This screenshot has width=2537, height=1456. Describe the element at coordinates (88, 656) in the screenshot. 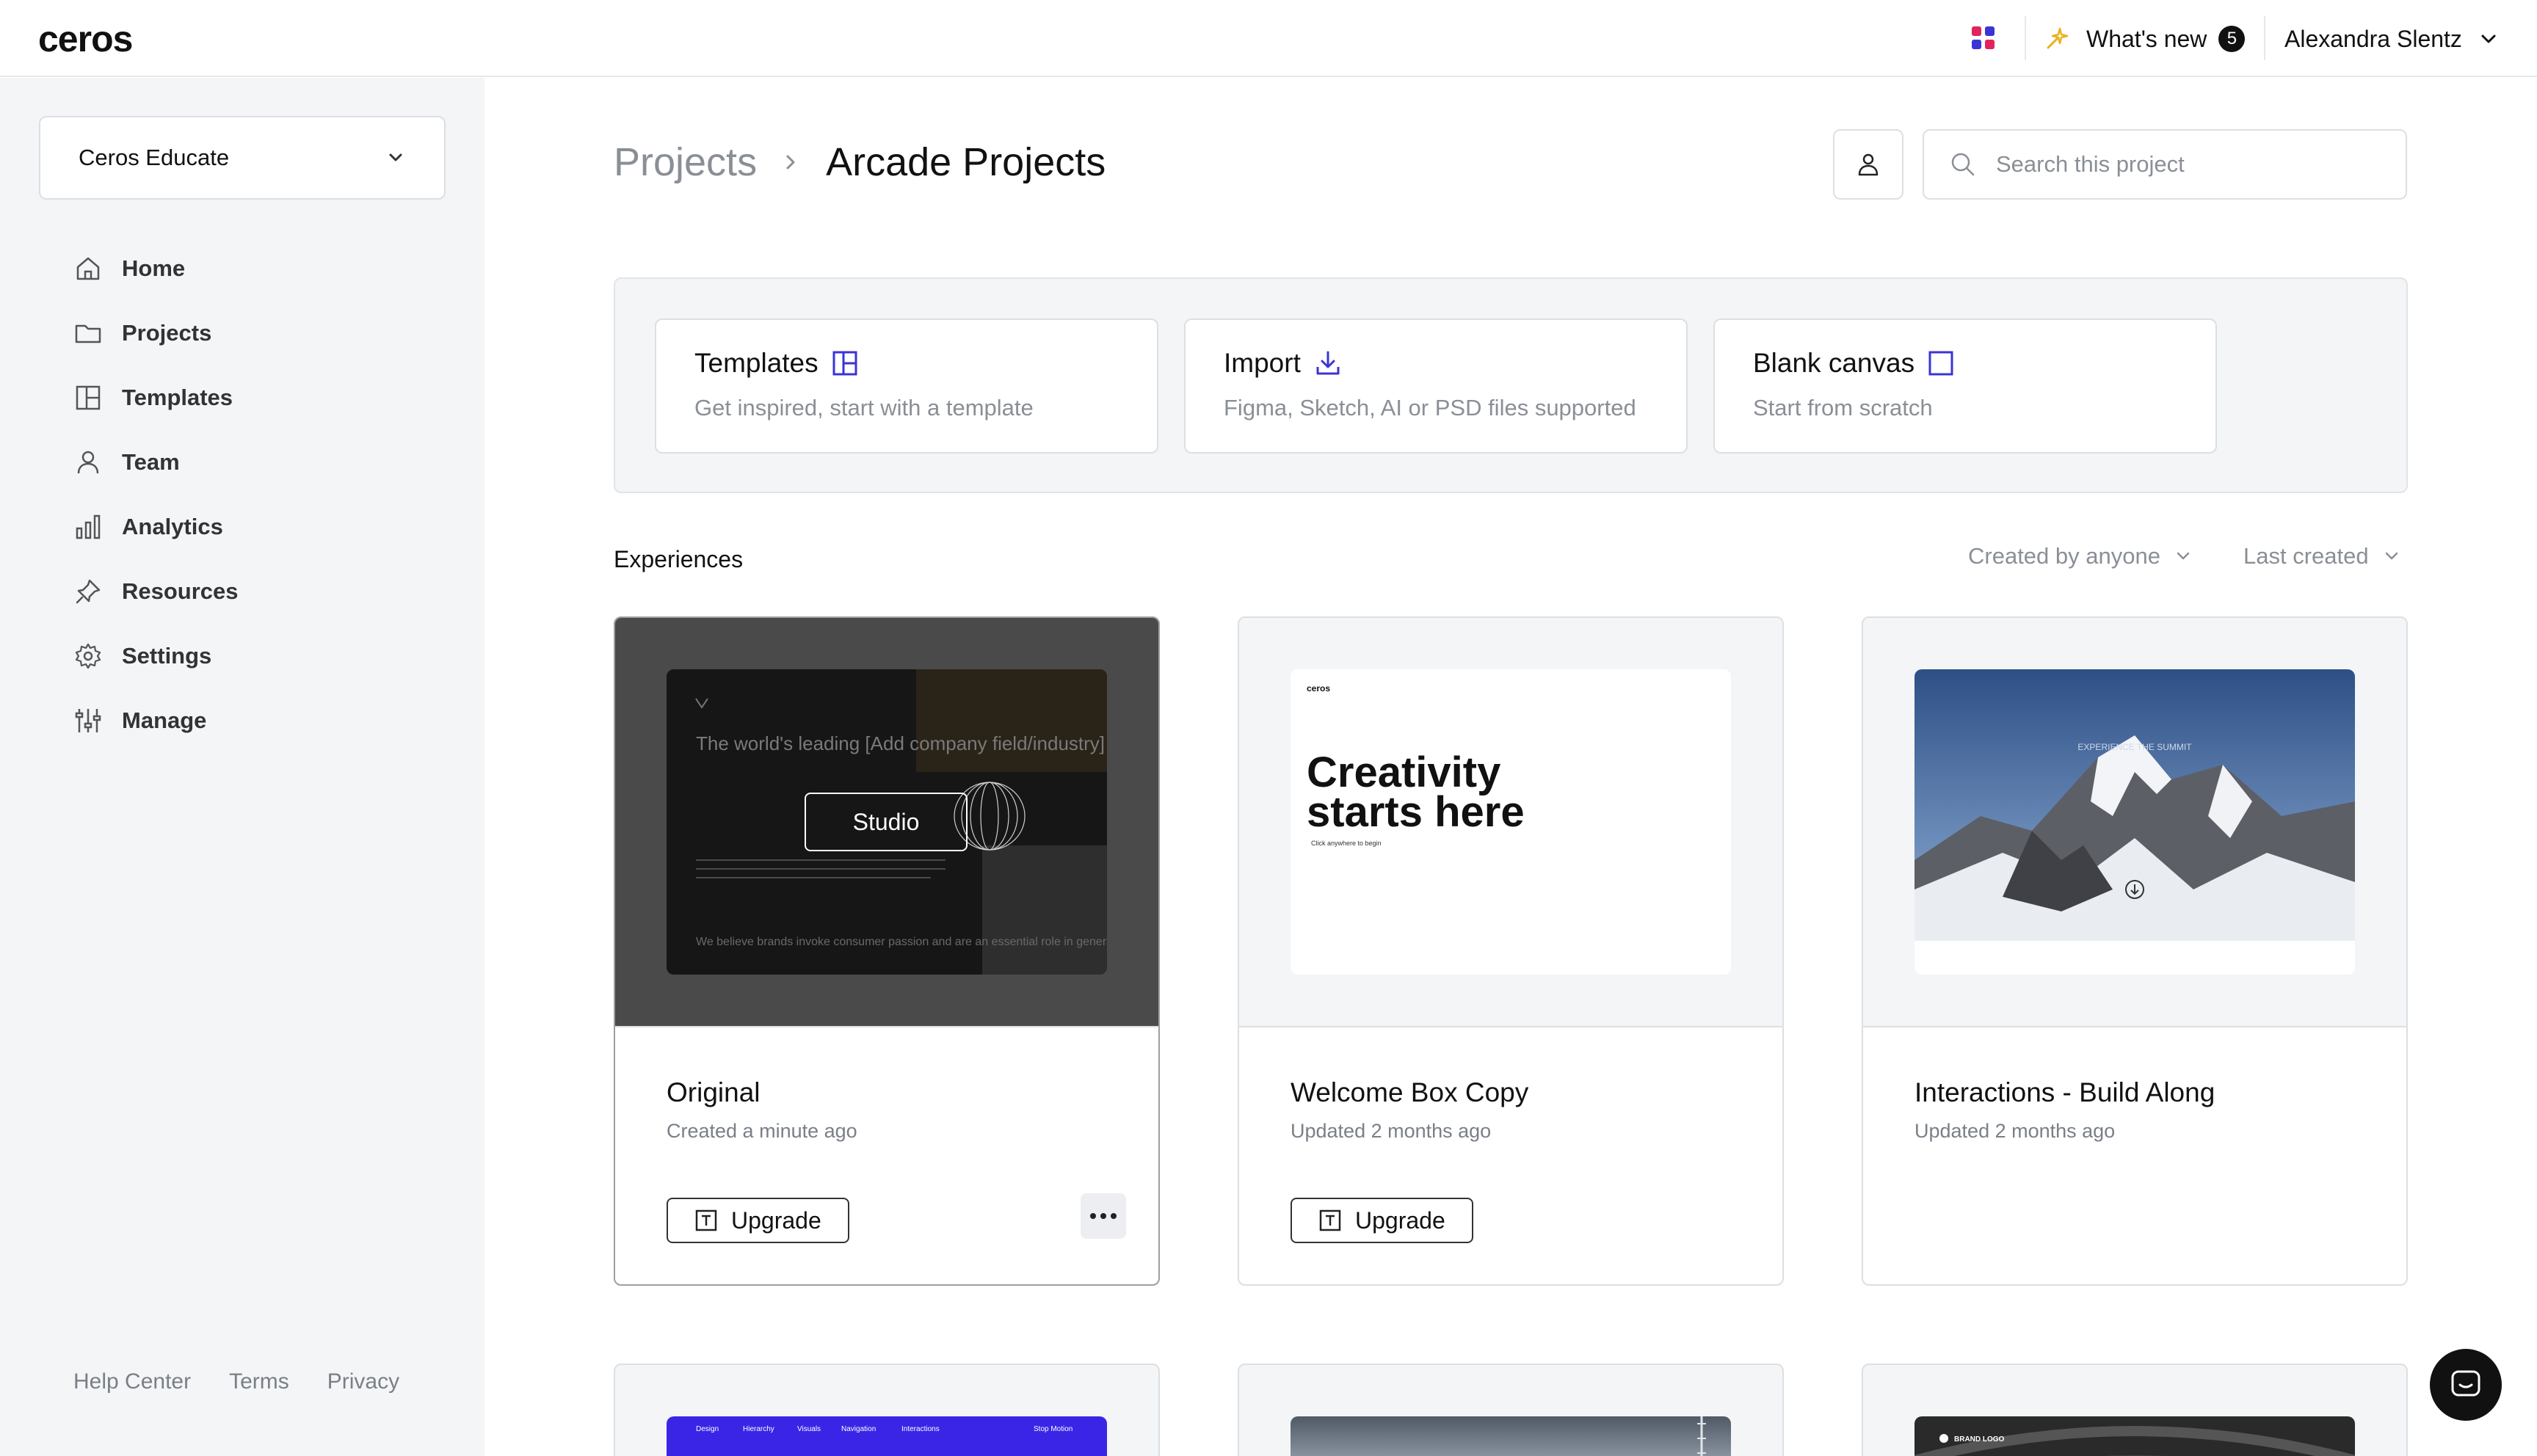

I see `gear-icon` at that location.